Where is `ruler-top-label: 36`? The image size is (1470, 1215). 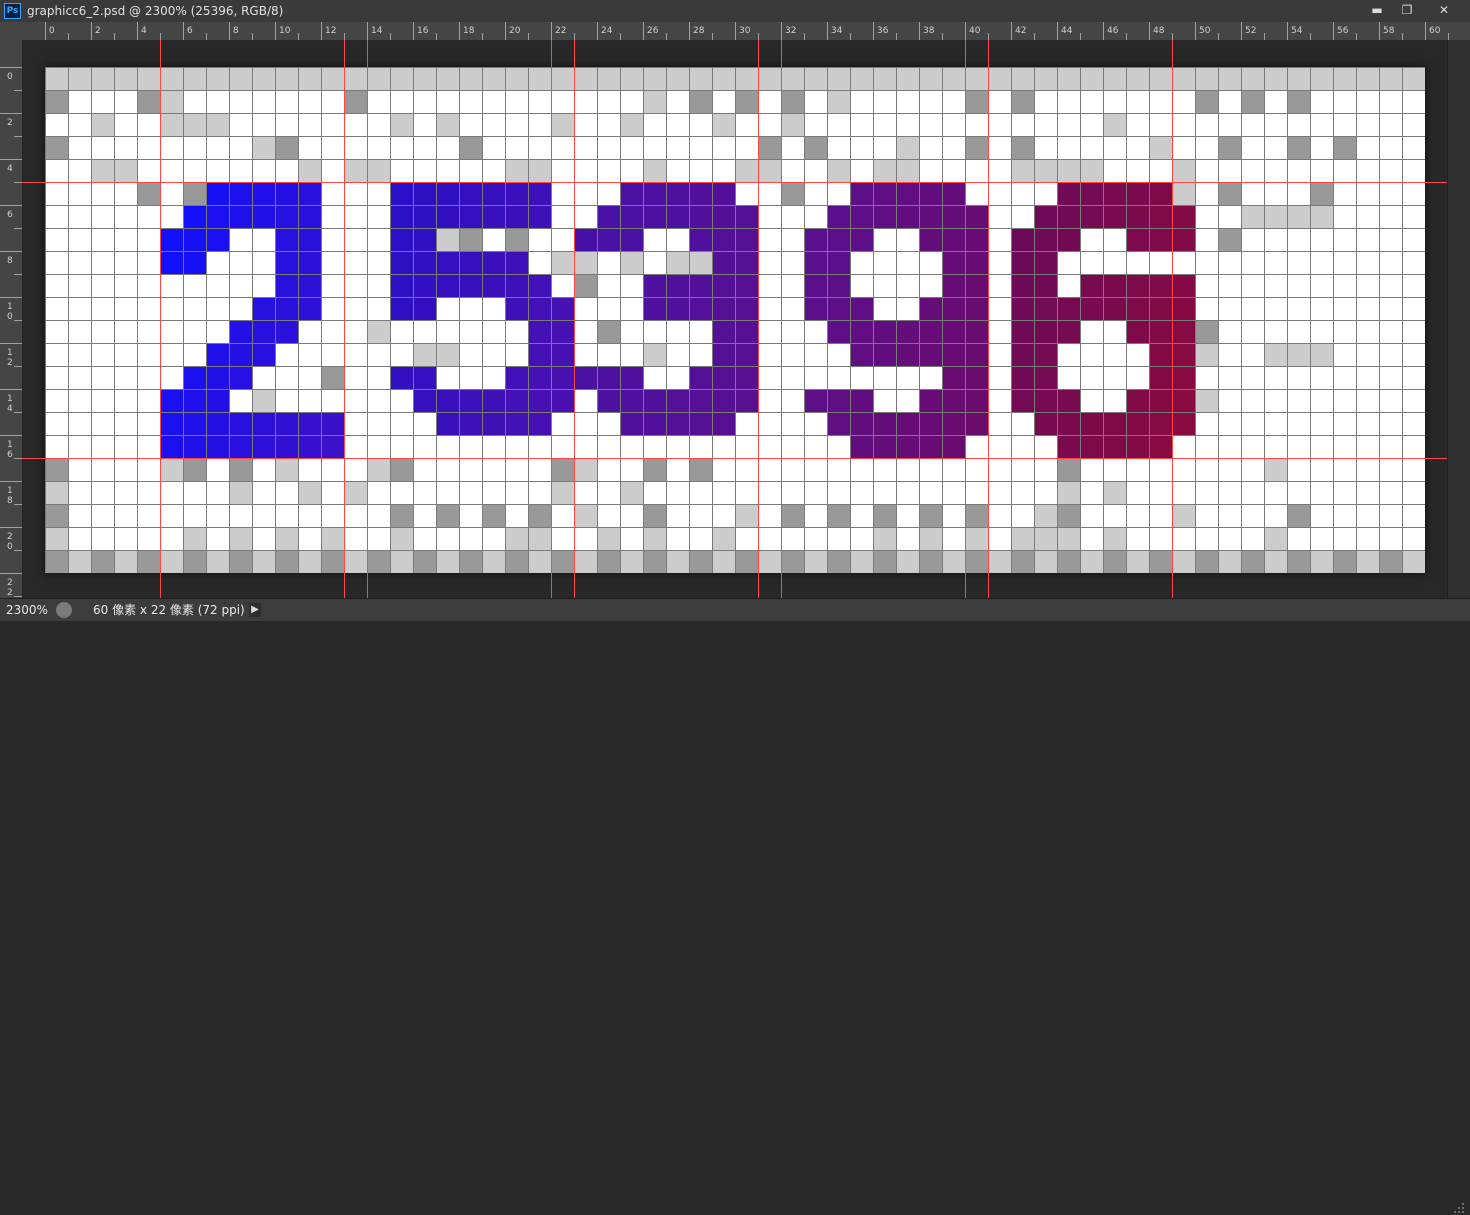
ruler-top-label: 36 is located at coordinates (883, 31).